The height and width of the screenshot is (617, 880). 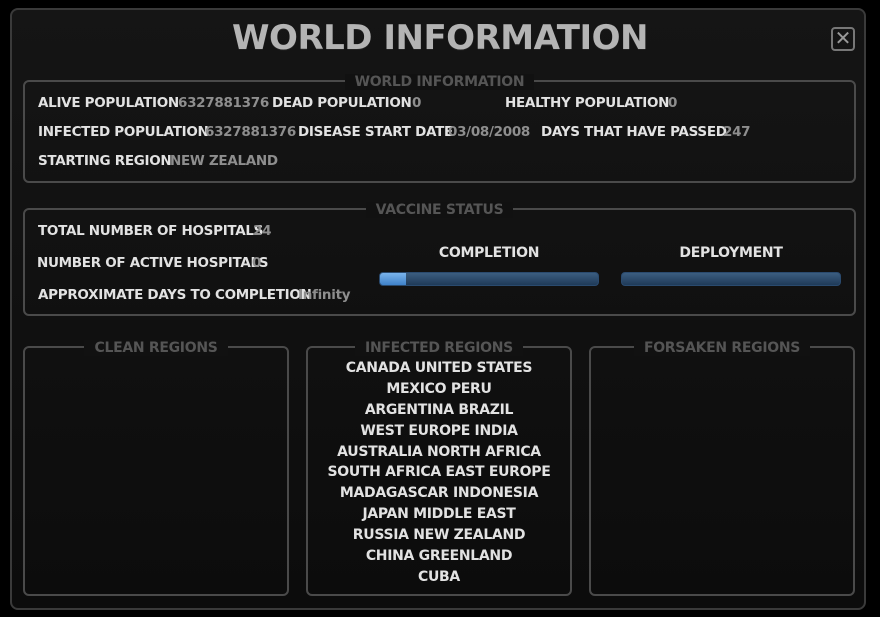 I want to click on infected-population-label: INFECTED POPULATION, so click(x=123, y=132).